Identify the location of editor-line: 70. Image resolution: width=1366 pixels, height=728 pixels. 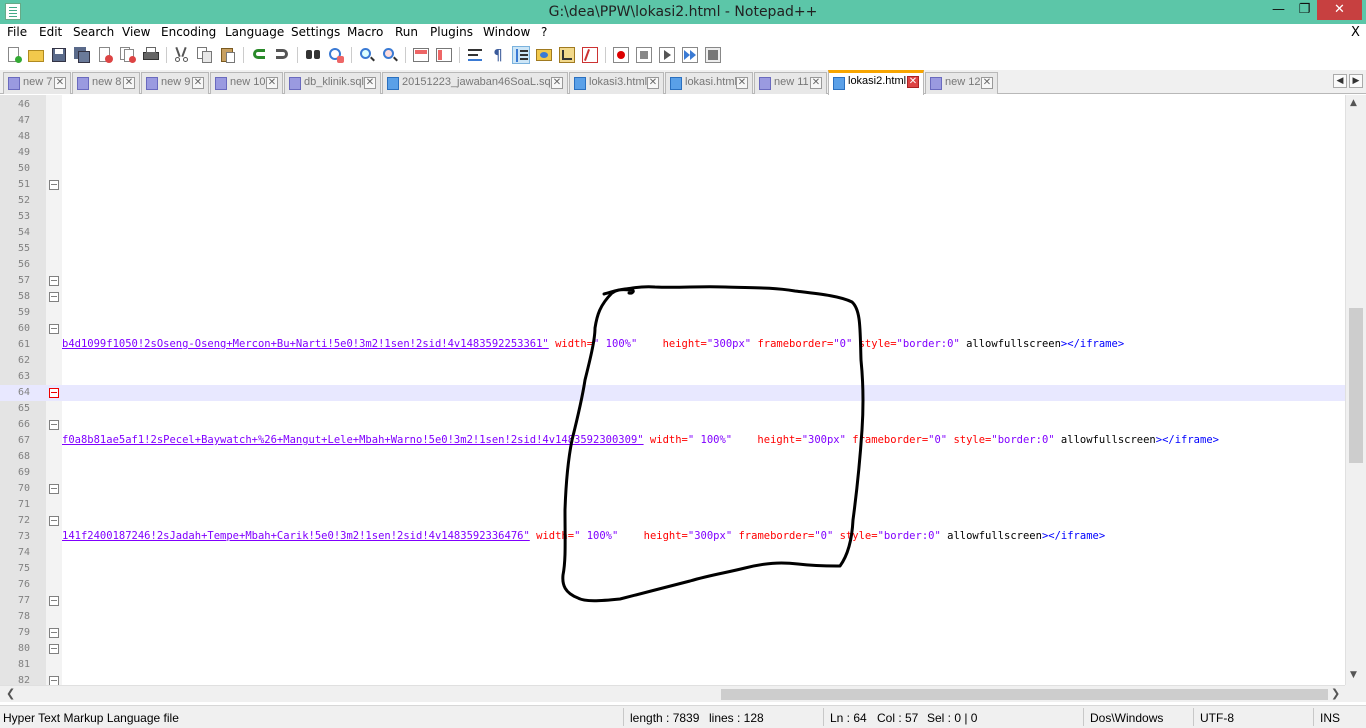
(672, 489).